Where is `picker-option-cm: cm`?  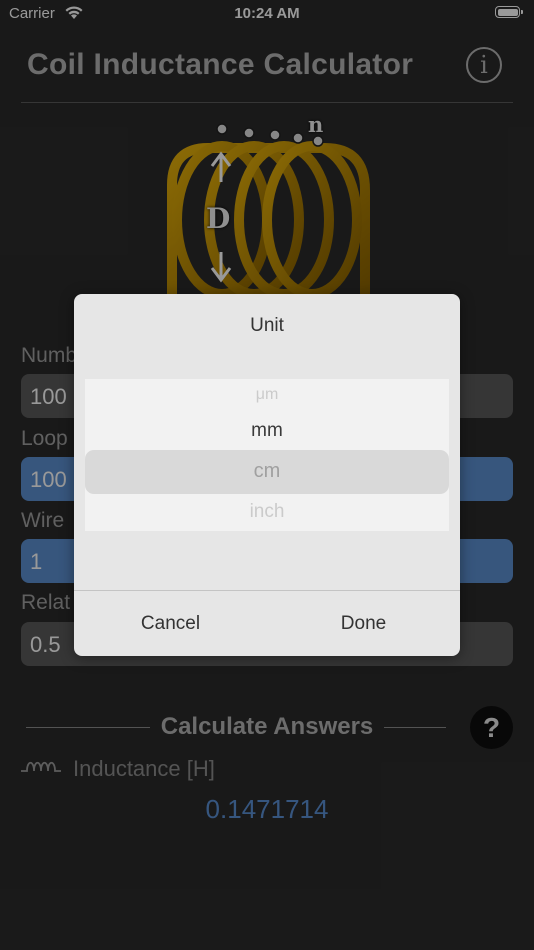
picker-option-cm: cm is located at coordinates (267, 471).